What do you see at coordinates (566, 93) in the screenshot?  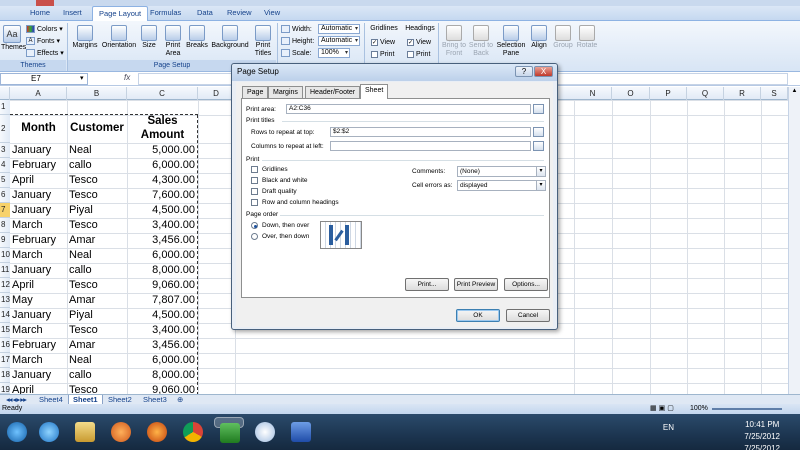 I see `column-header` at bounding box center [566, 93].